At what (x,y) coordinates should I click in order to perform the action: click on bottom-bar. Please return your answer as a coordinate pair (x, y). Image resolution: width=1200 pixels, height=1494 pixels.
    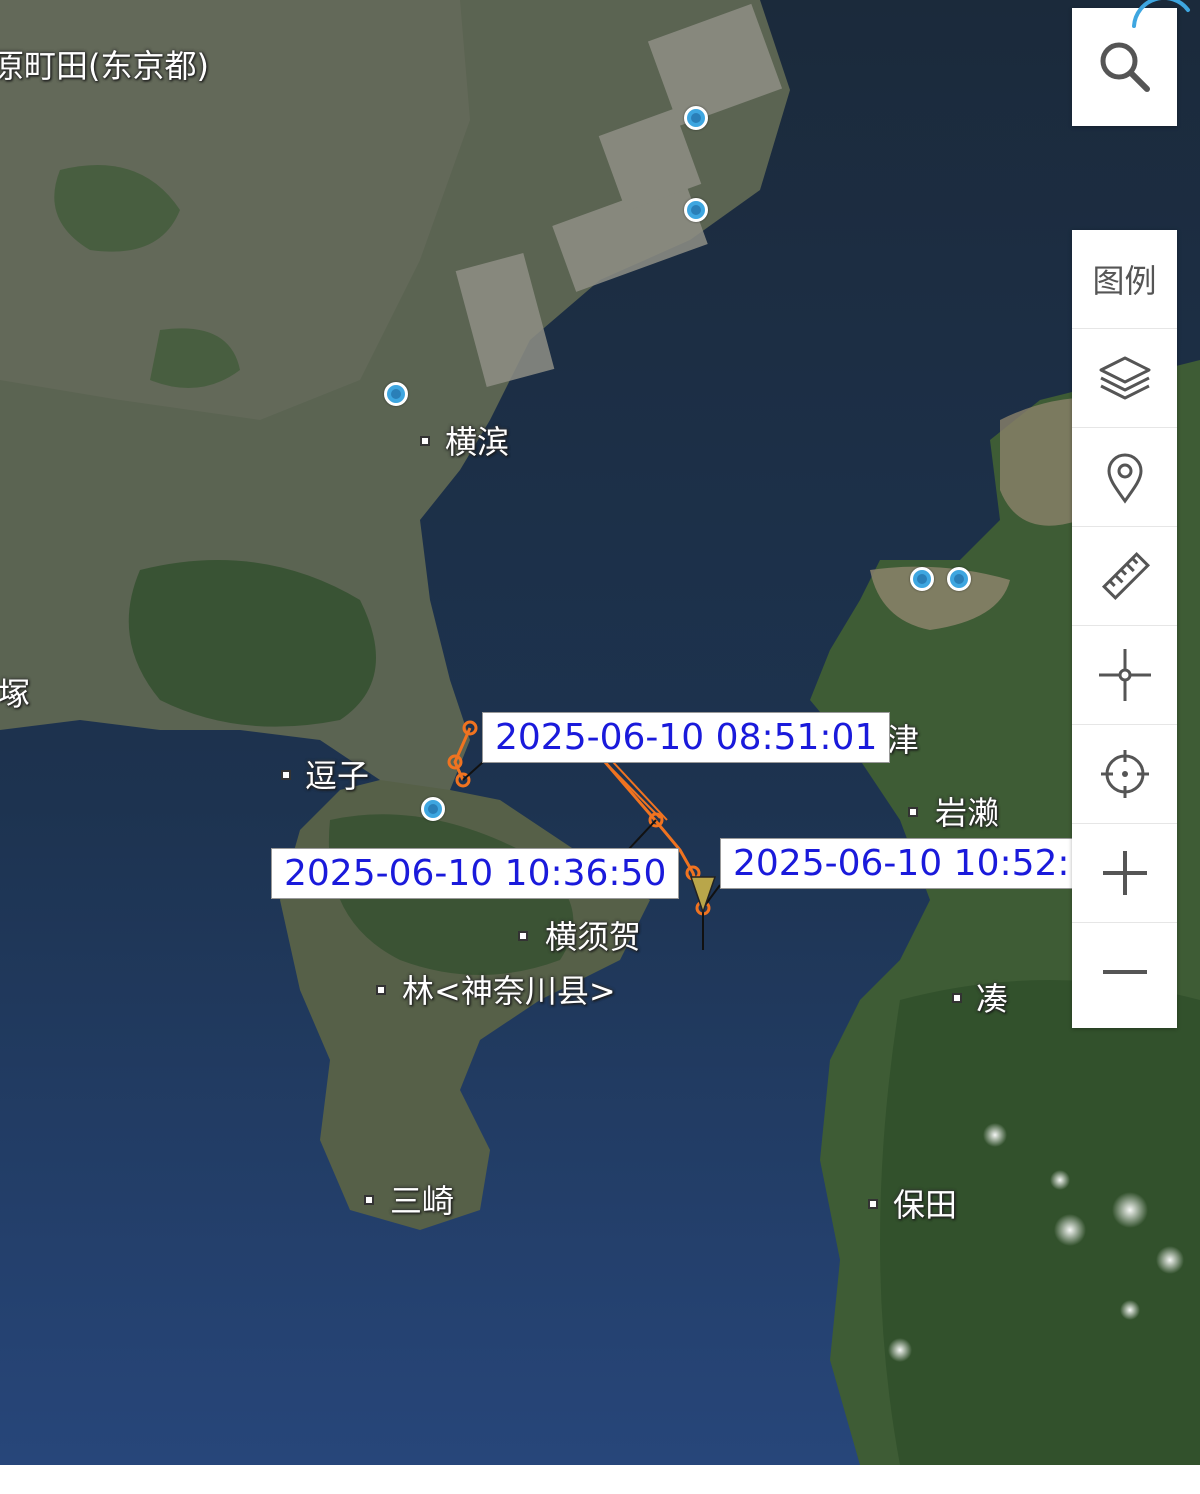
    Looking at the image, I should click on (600, 1479).